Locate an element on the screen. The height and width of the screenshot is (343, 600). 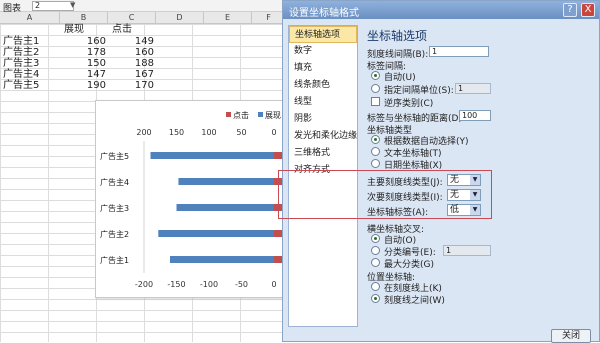
row-name-cell: 广告主1 is located at coordinates (21, 41).